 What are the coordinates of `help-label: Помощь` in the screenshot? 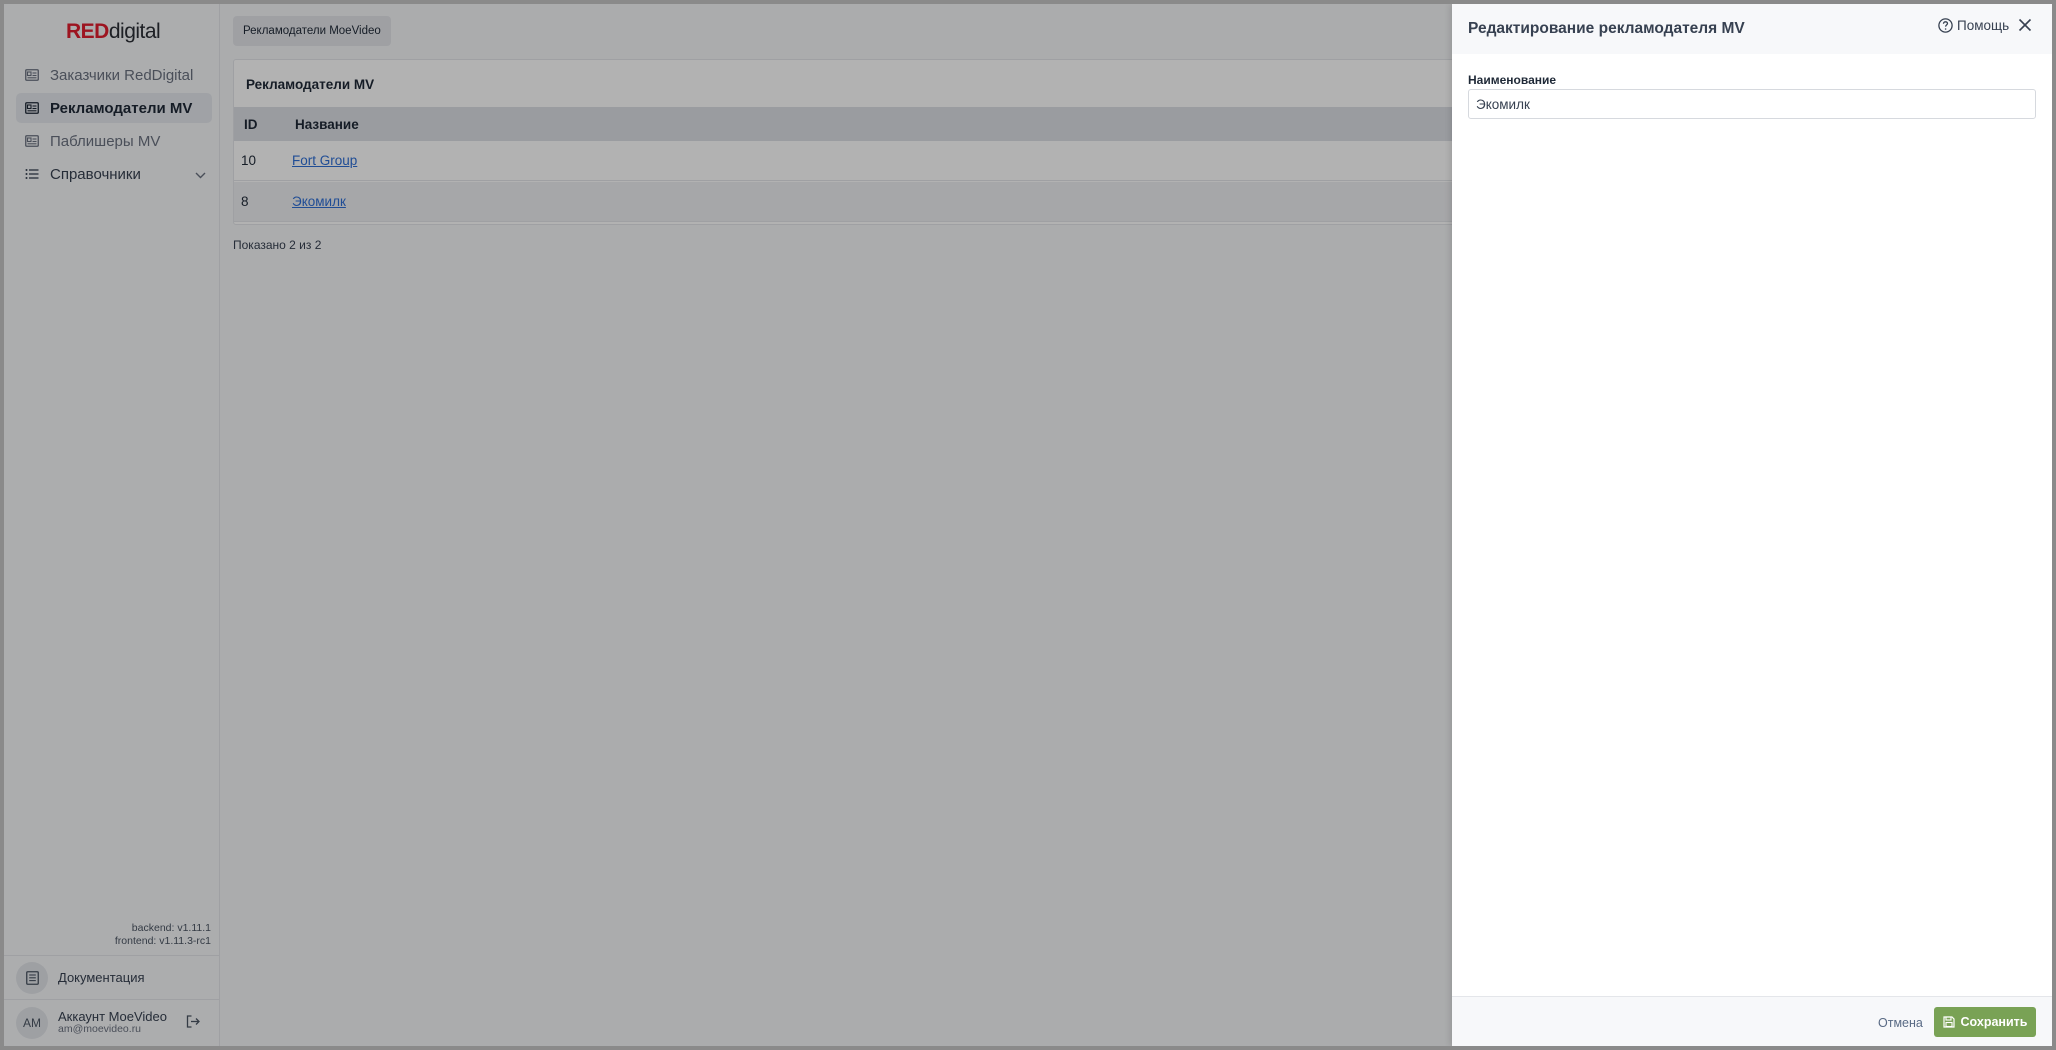 It's located at (1983, 25).